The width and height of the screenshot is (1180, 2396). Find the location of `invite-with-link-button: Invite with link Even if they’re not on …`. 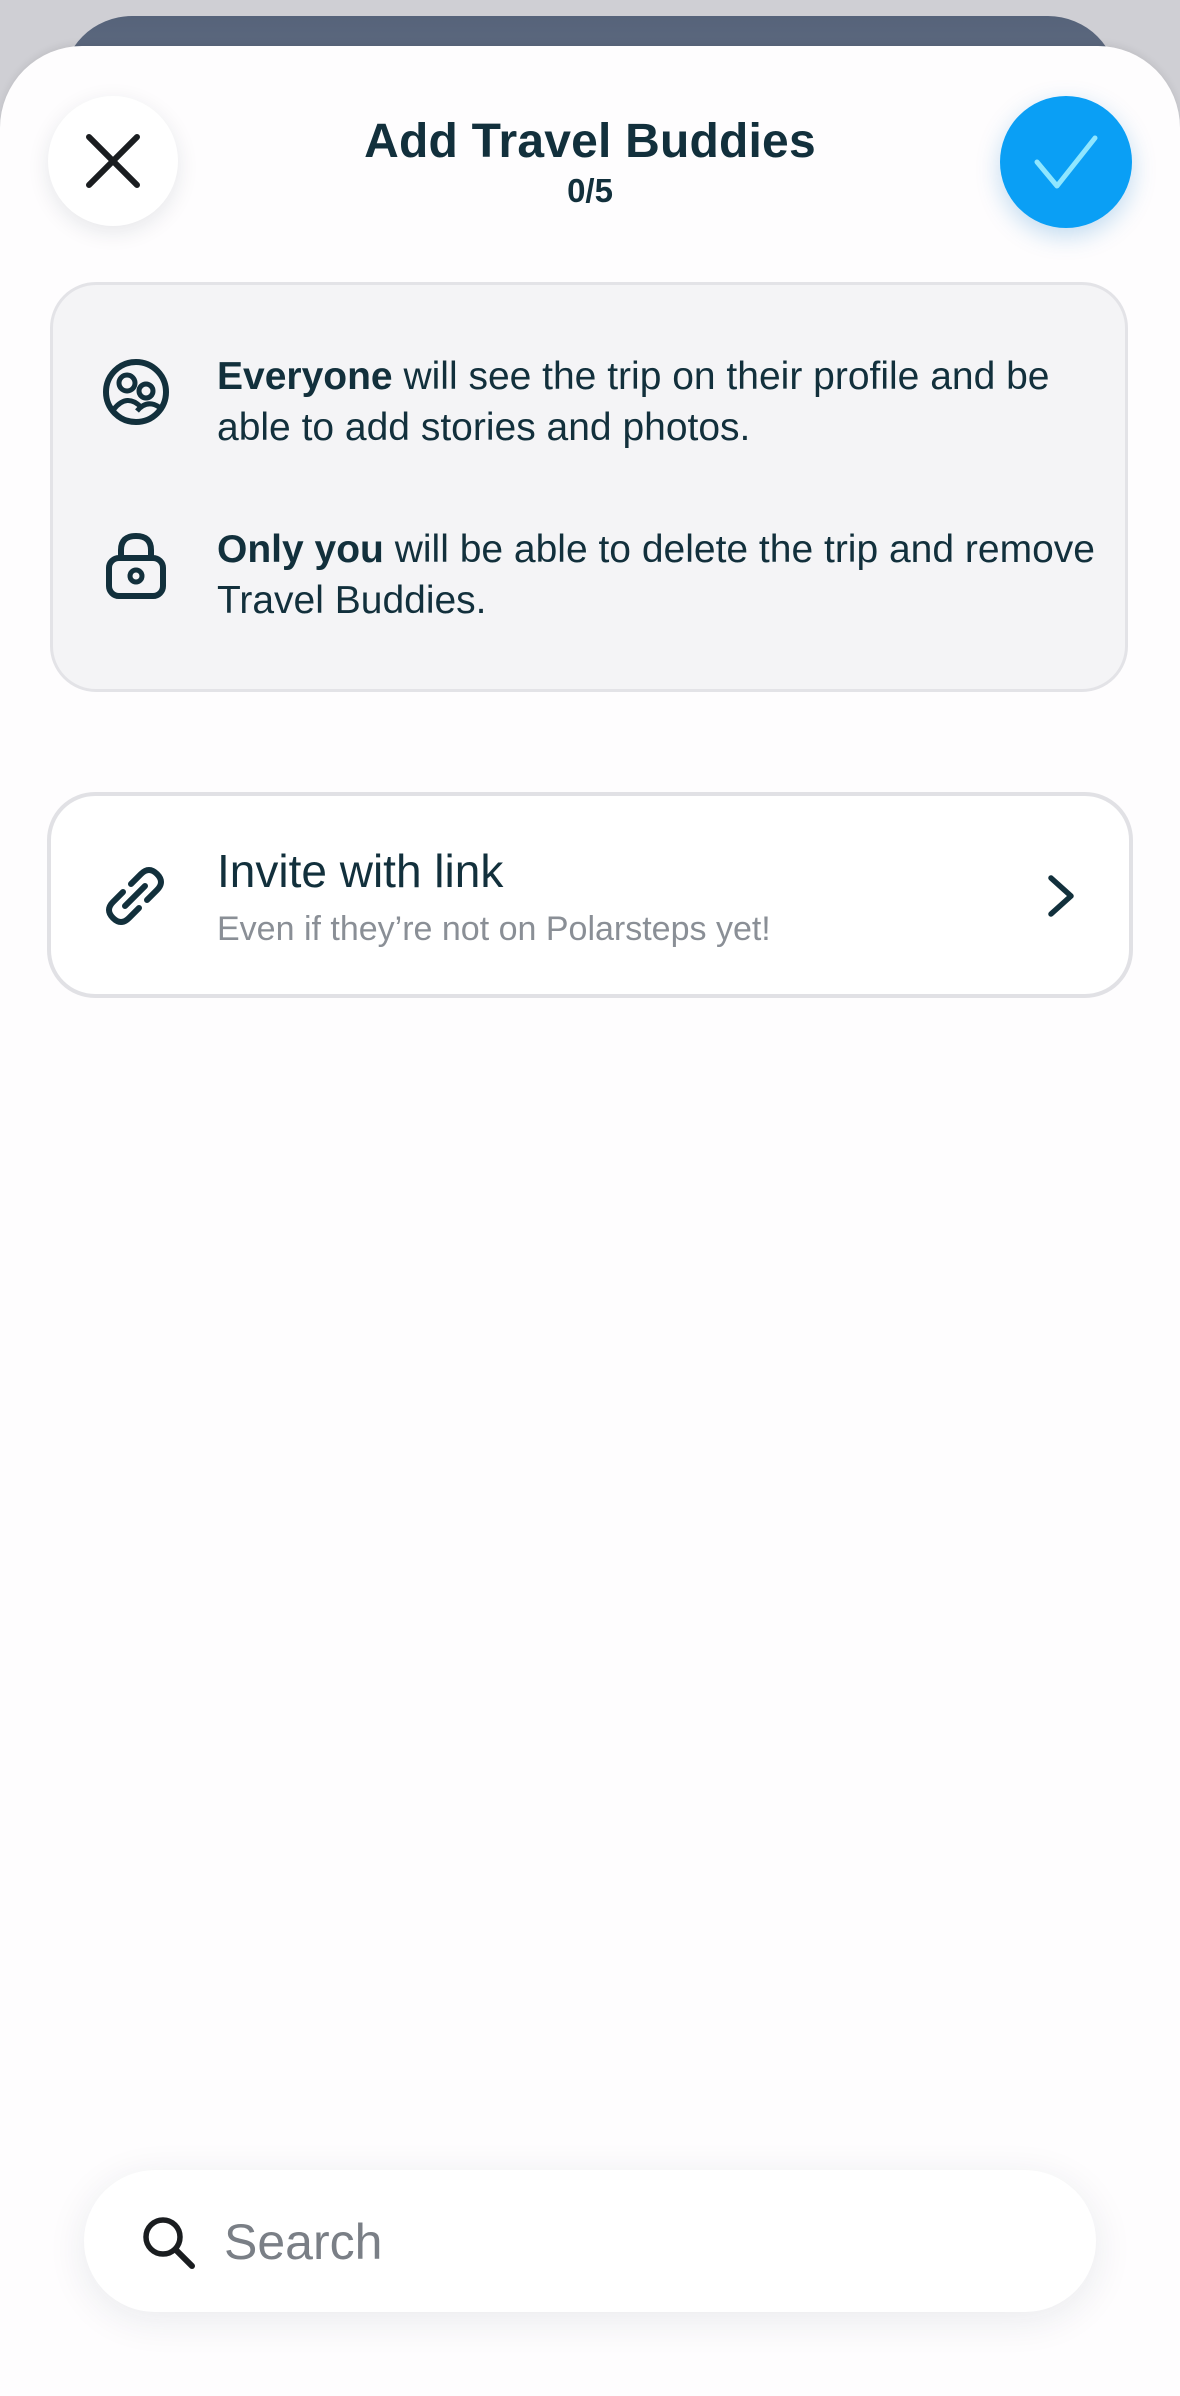

invite-with-link-button: Invite with link Even if they’re not on … is located at coordinates (590, 895).